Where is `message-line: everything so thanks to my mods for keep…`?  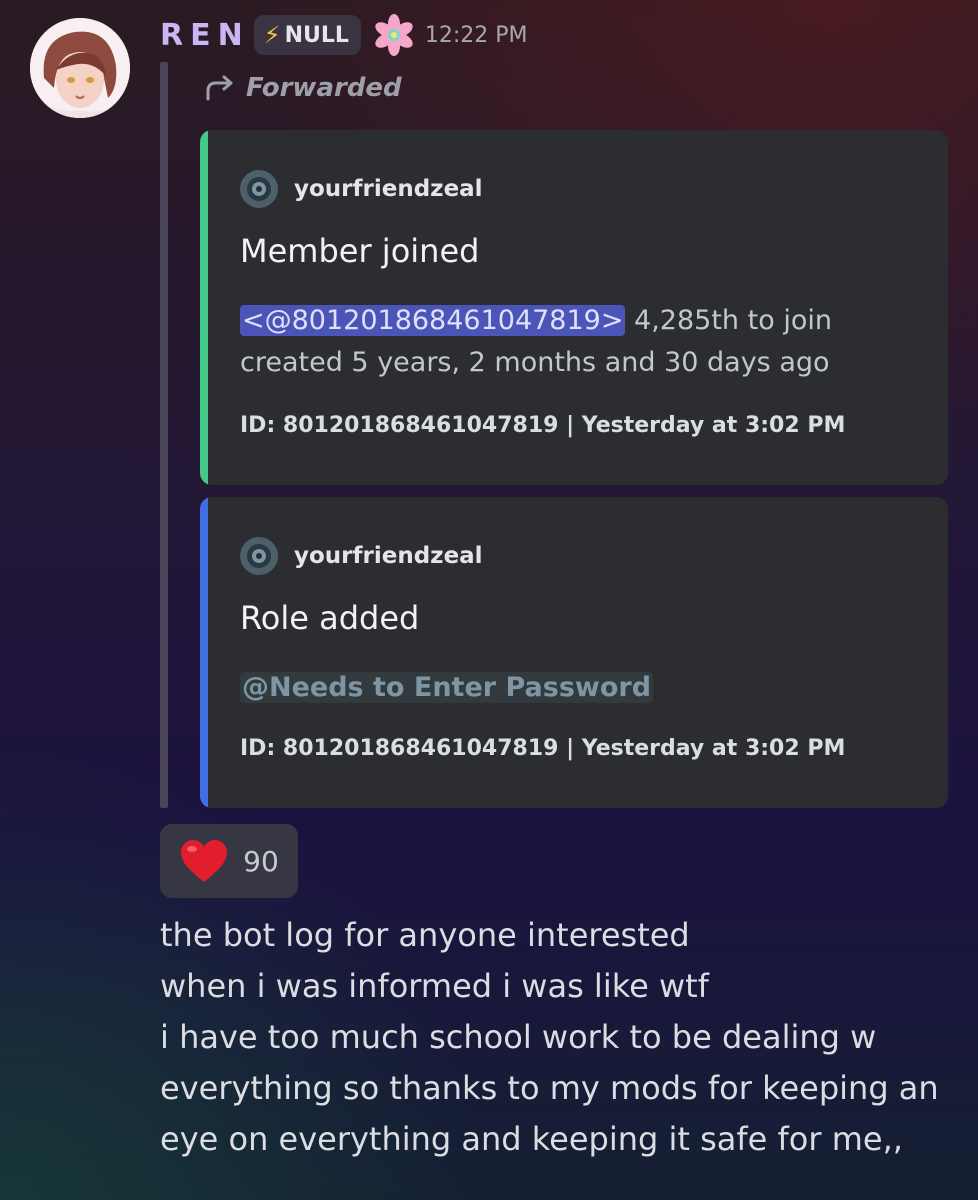
message-line: everything so thanks to my mods for keep… is located at coordinates (549, 1088).